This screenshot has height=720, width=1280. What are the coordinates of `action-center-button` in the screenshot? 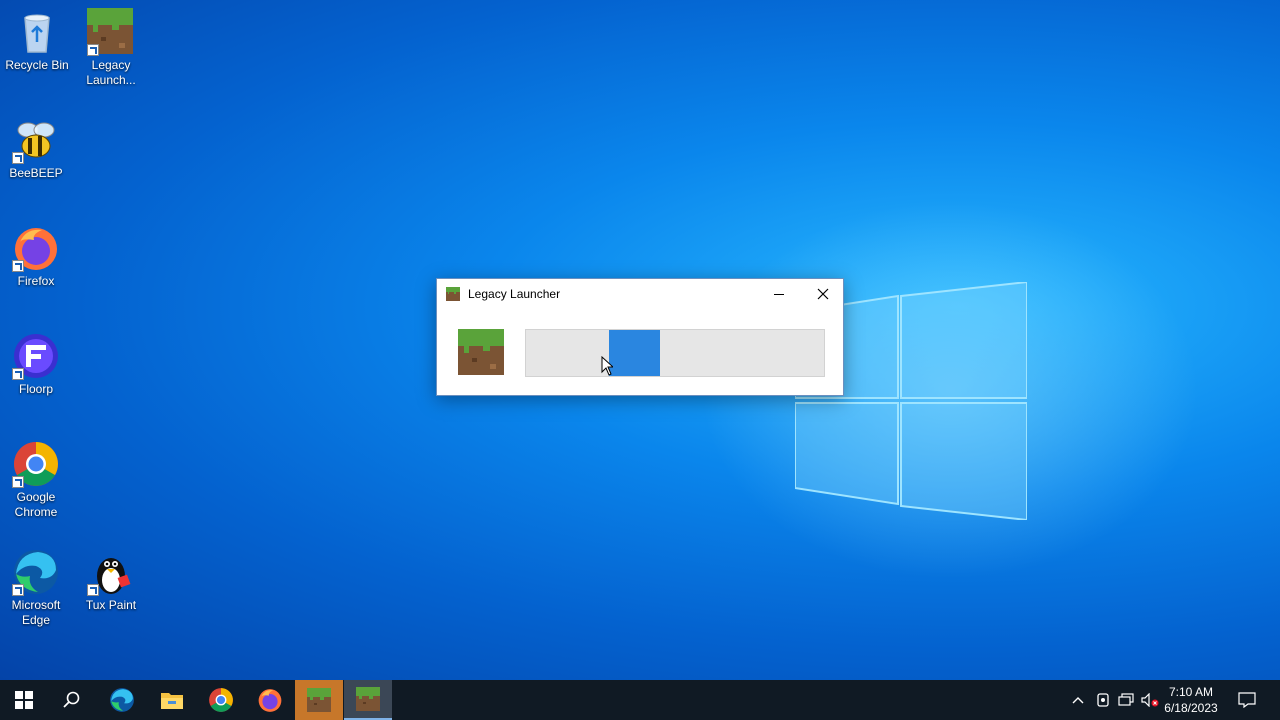 It's located at (1247, 700).